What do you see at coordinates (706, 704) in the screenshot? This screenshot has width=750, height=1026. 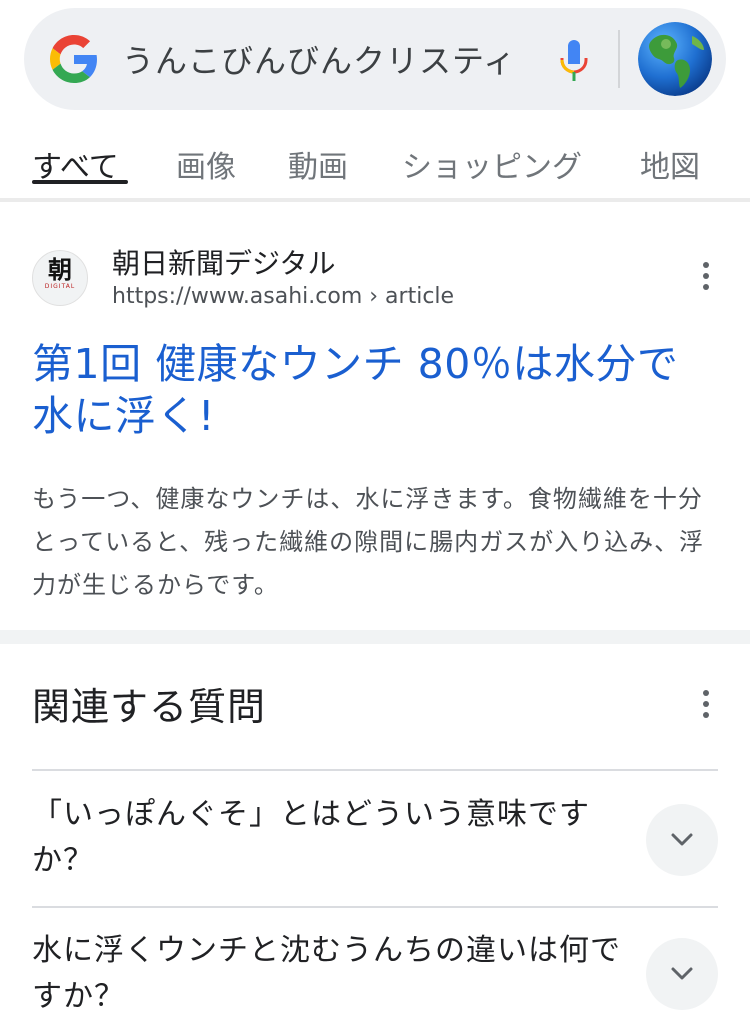 I see `related-more-options-icon` at bounding box center [706, 704].